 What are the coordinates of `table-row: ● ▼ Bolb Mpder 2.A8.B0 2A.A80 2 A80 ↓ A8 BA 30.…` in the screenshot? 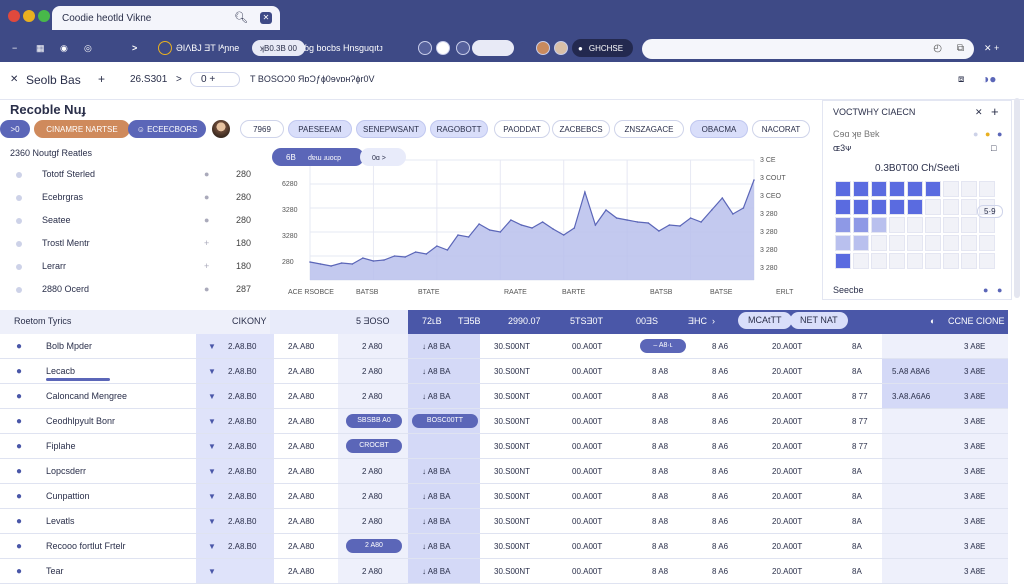 It's located at (504, 346).